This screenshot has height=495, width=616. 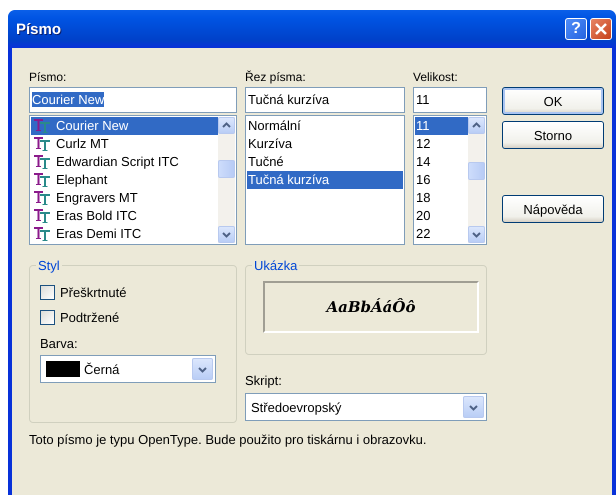 What do you see at coordinates (441, 198) in the screenshot?
I see `size-list-item: 18` at bounding box center [441, 198].